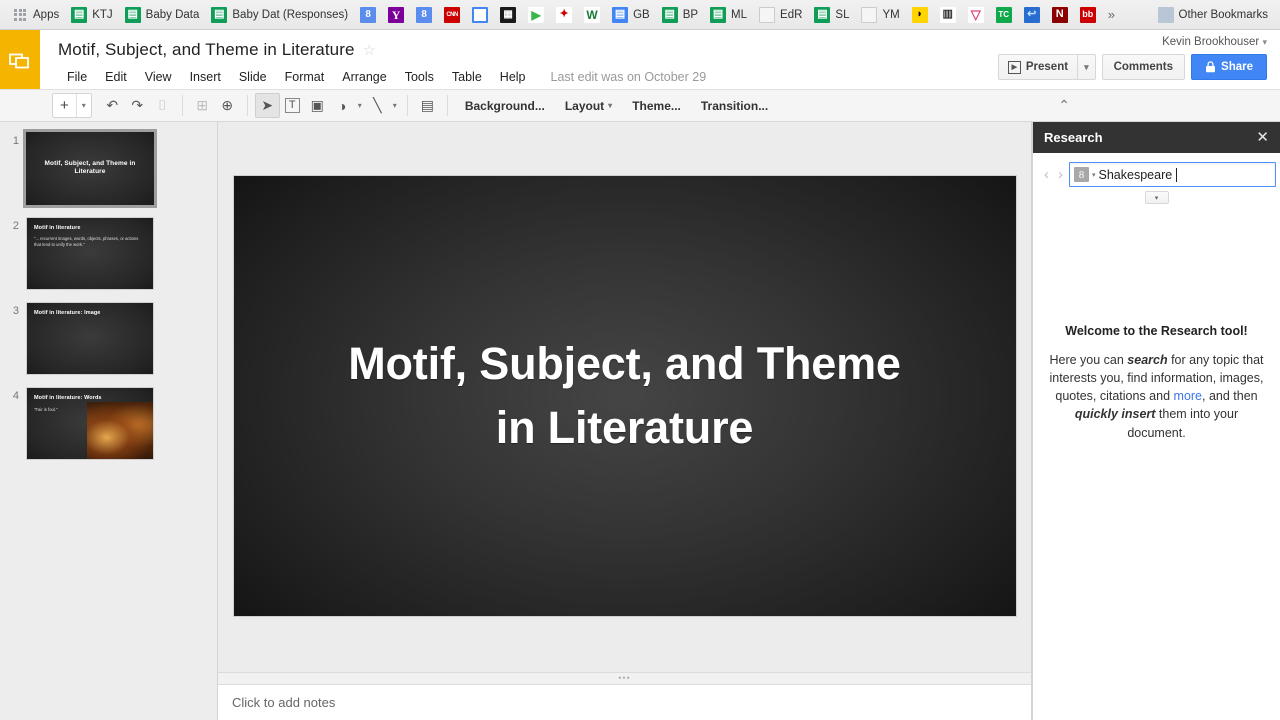 Image resolution: width=1280 pixels, height=720 pixels. What do you see at coordinates (419, 77) in the screenshot?
I see `menu-tools: Tools` at bounding box center [419, 77].